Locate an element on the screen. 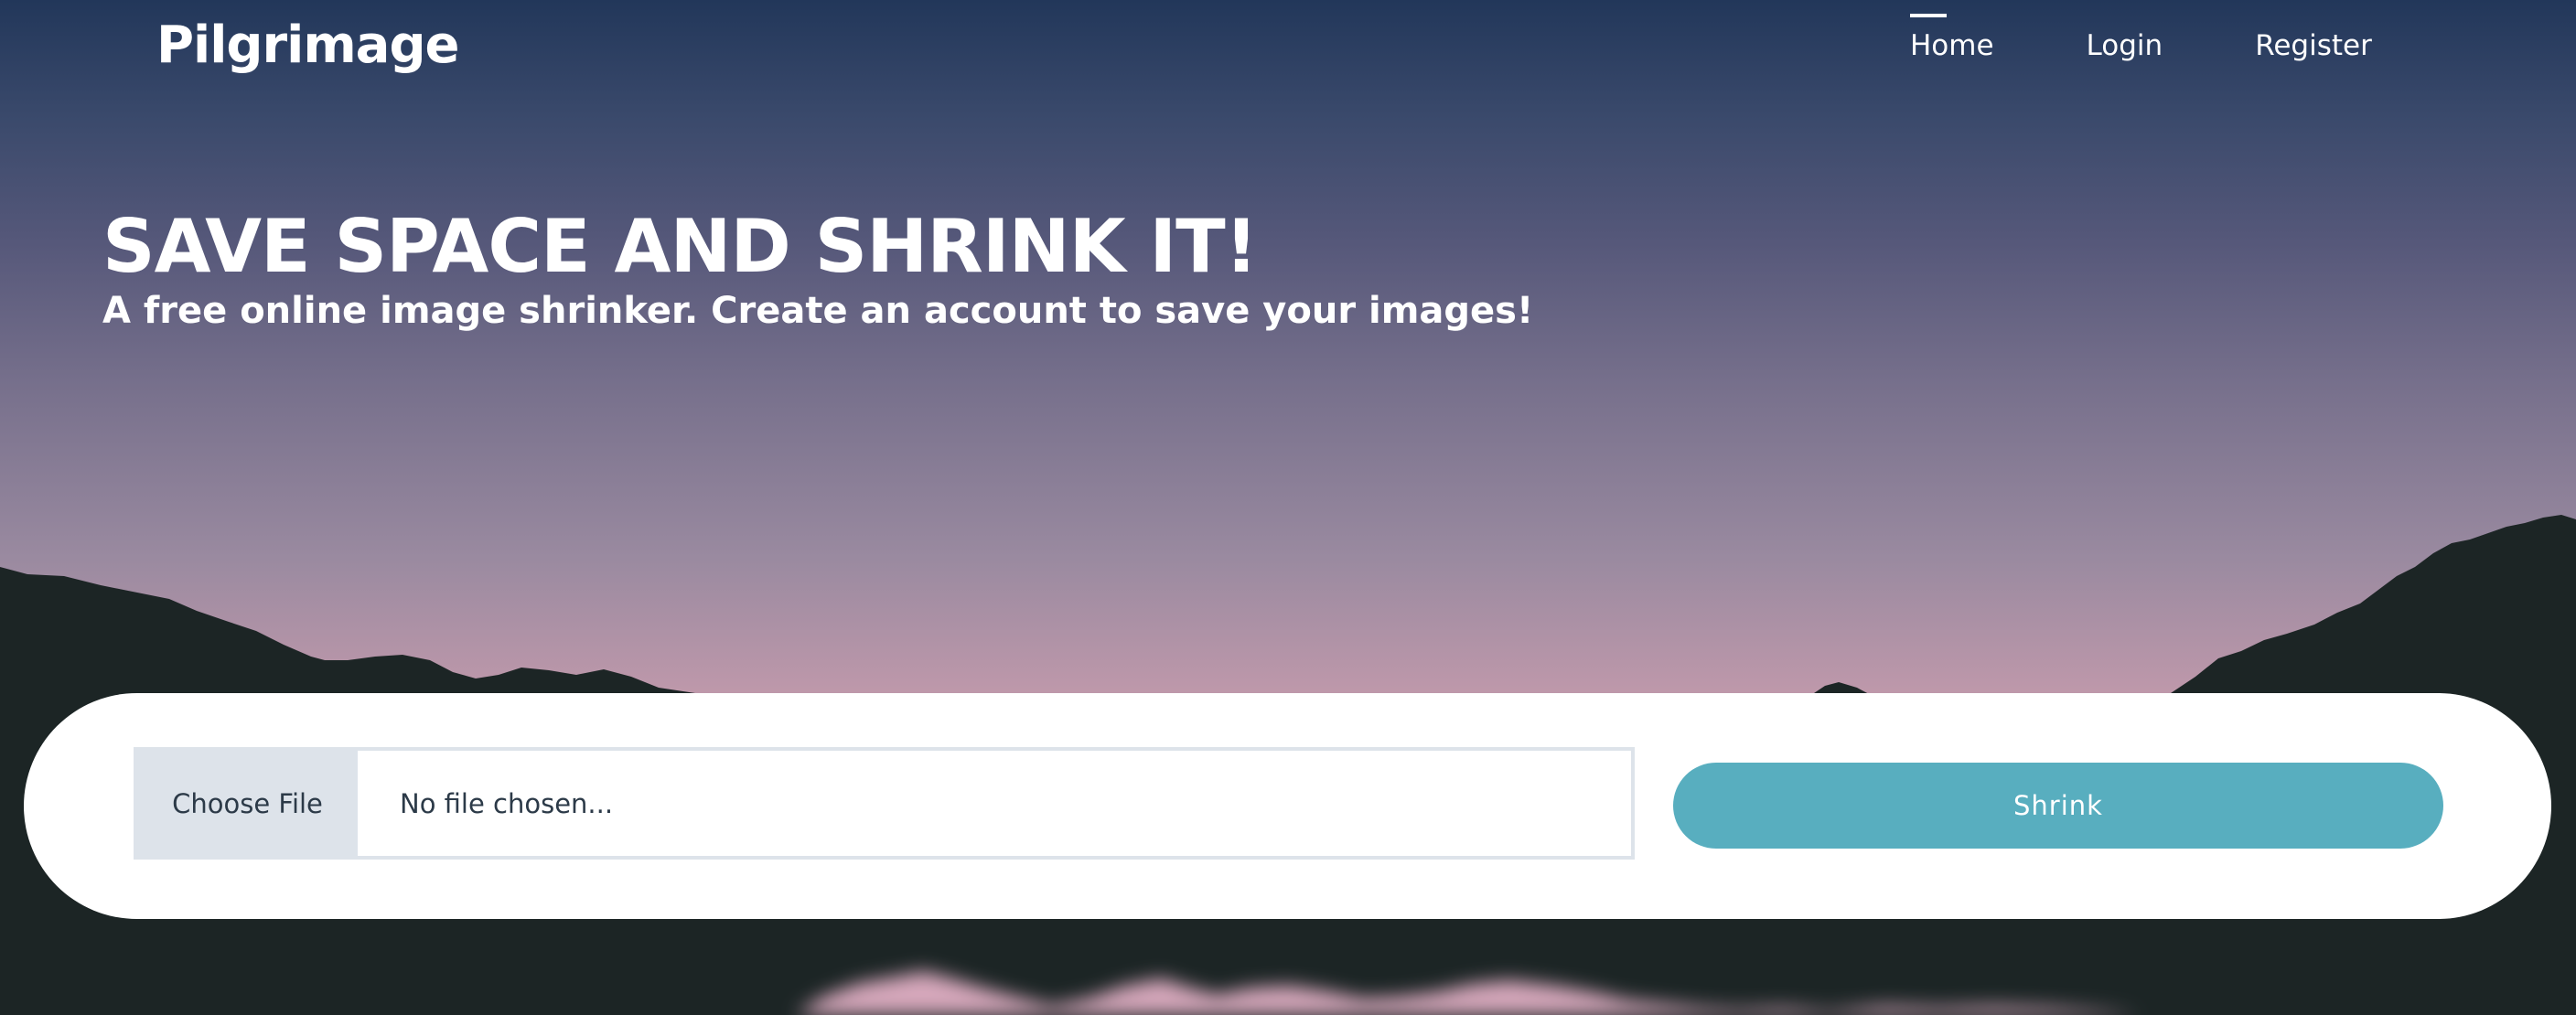  brand-logo: Pilgrimage is located at coordinates (308, 46).